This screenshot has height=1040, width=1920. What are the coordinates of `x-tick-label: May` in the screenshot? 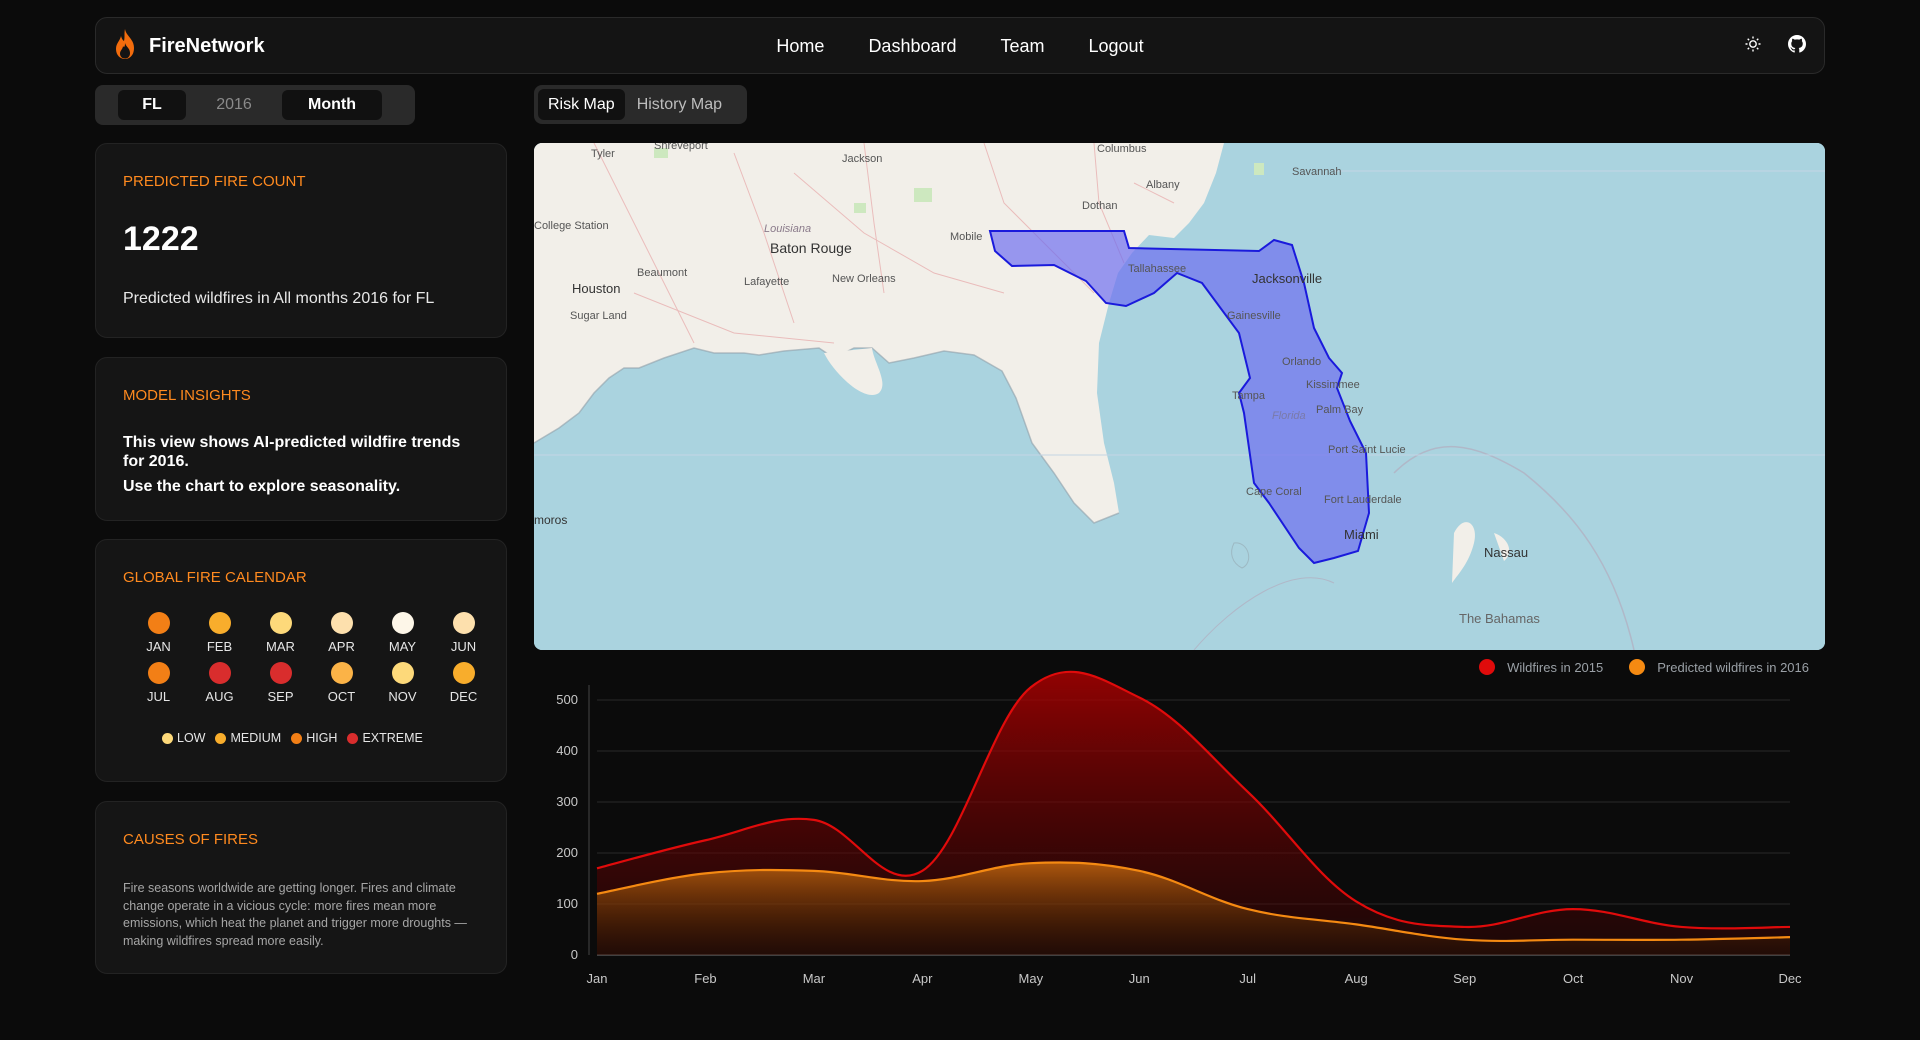 It's located at (1031, 978).